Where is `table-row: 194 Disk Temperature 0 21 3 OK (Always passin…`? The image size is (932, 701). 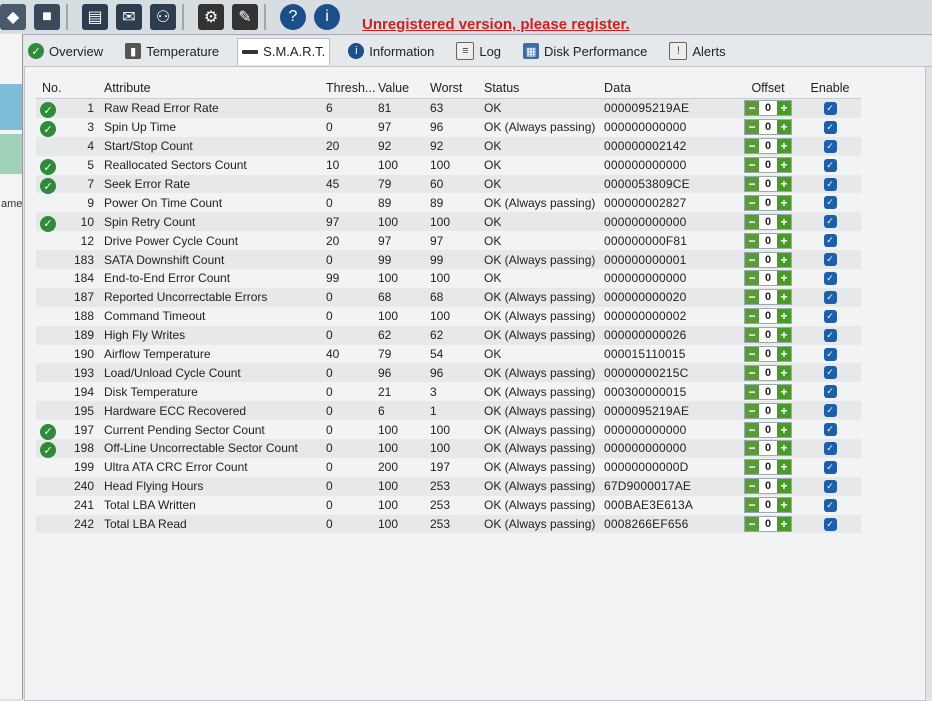 table-row: 194 Disk Temperature 0 21 3 OK (Always passin… is located at coordinates (448, 391).